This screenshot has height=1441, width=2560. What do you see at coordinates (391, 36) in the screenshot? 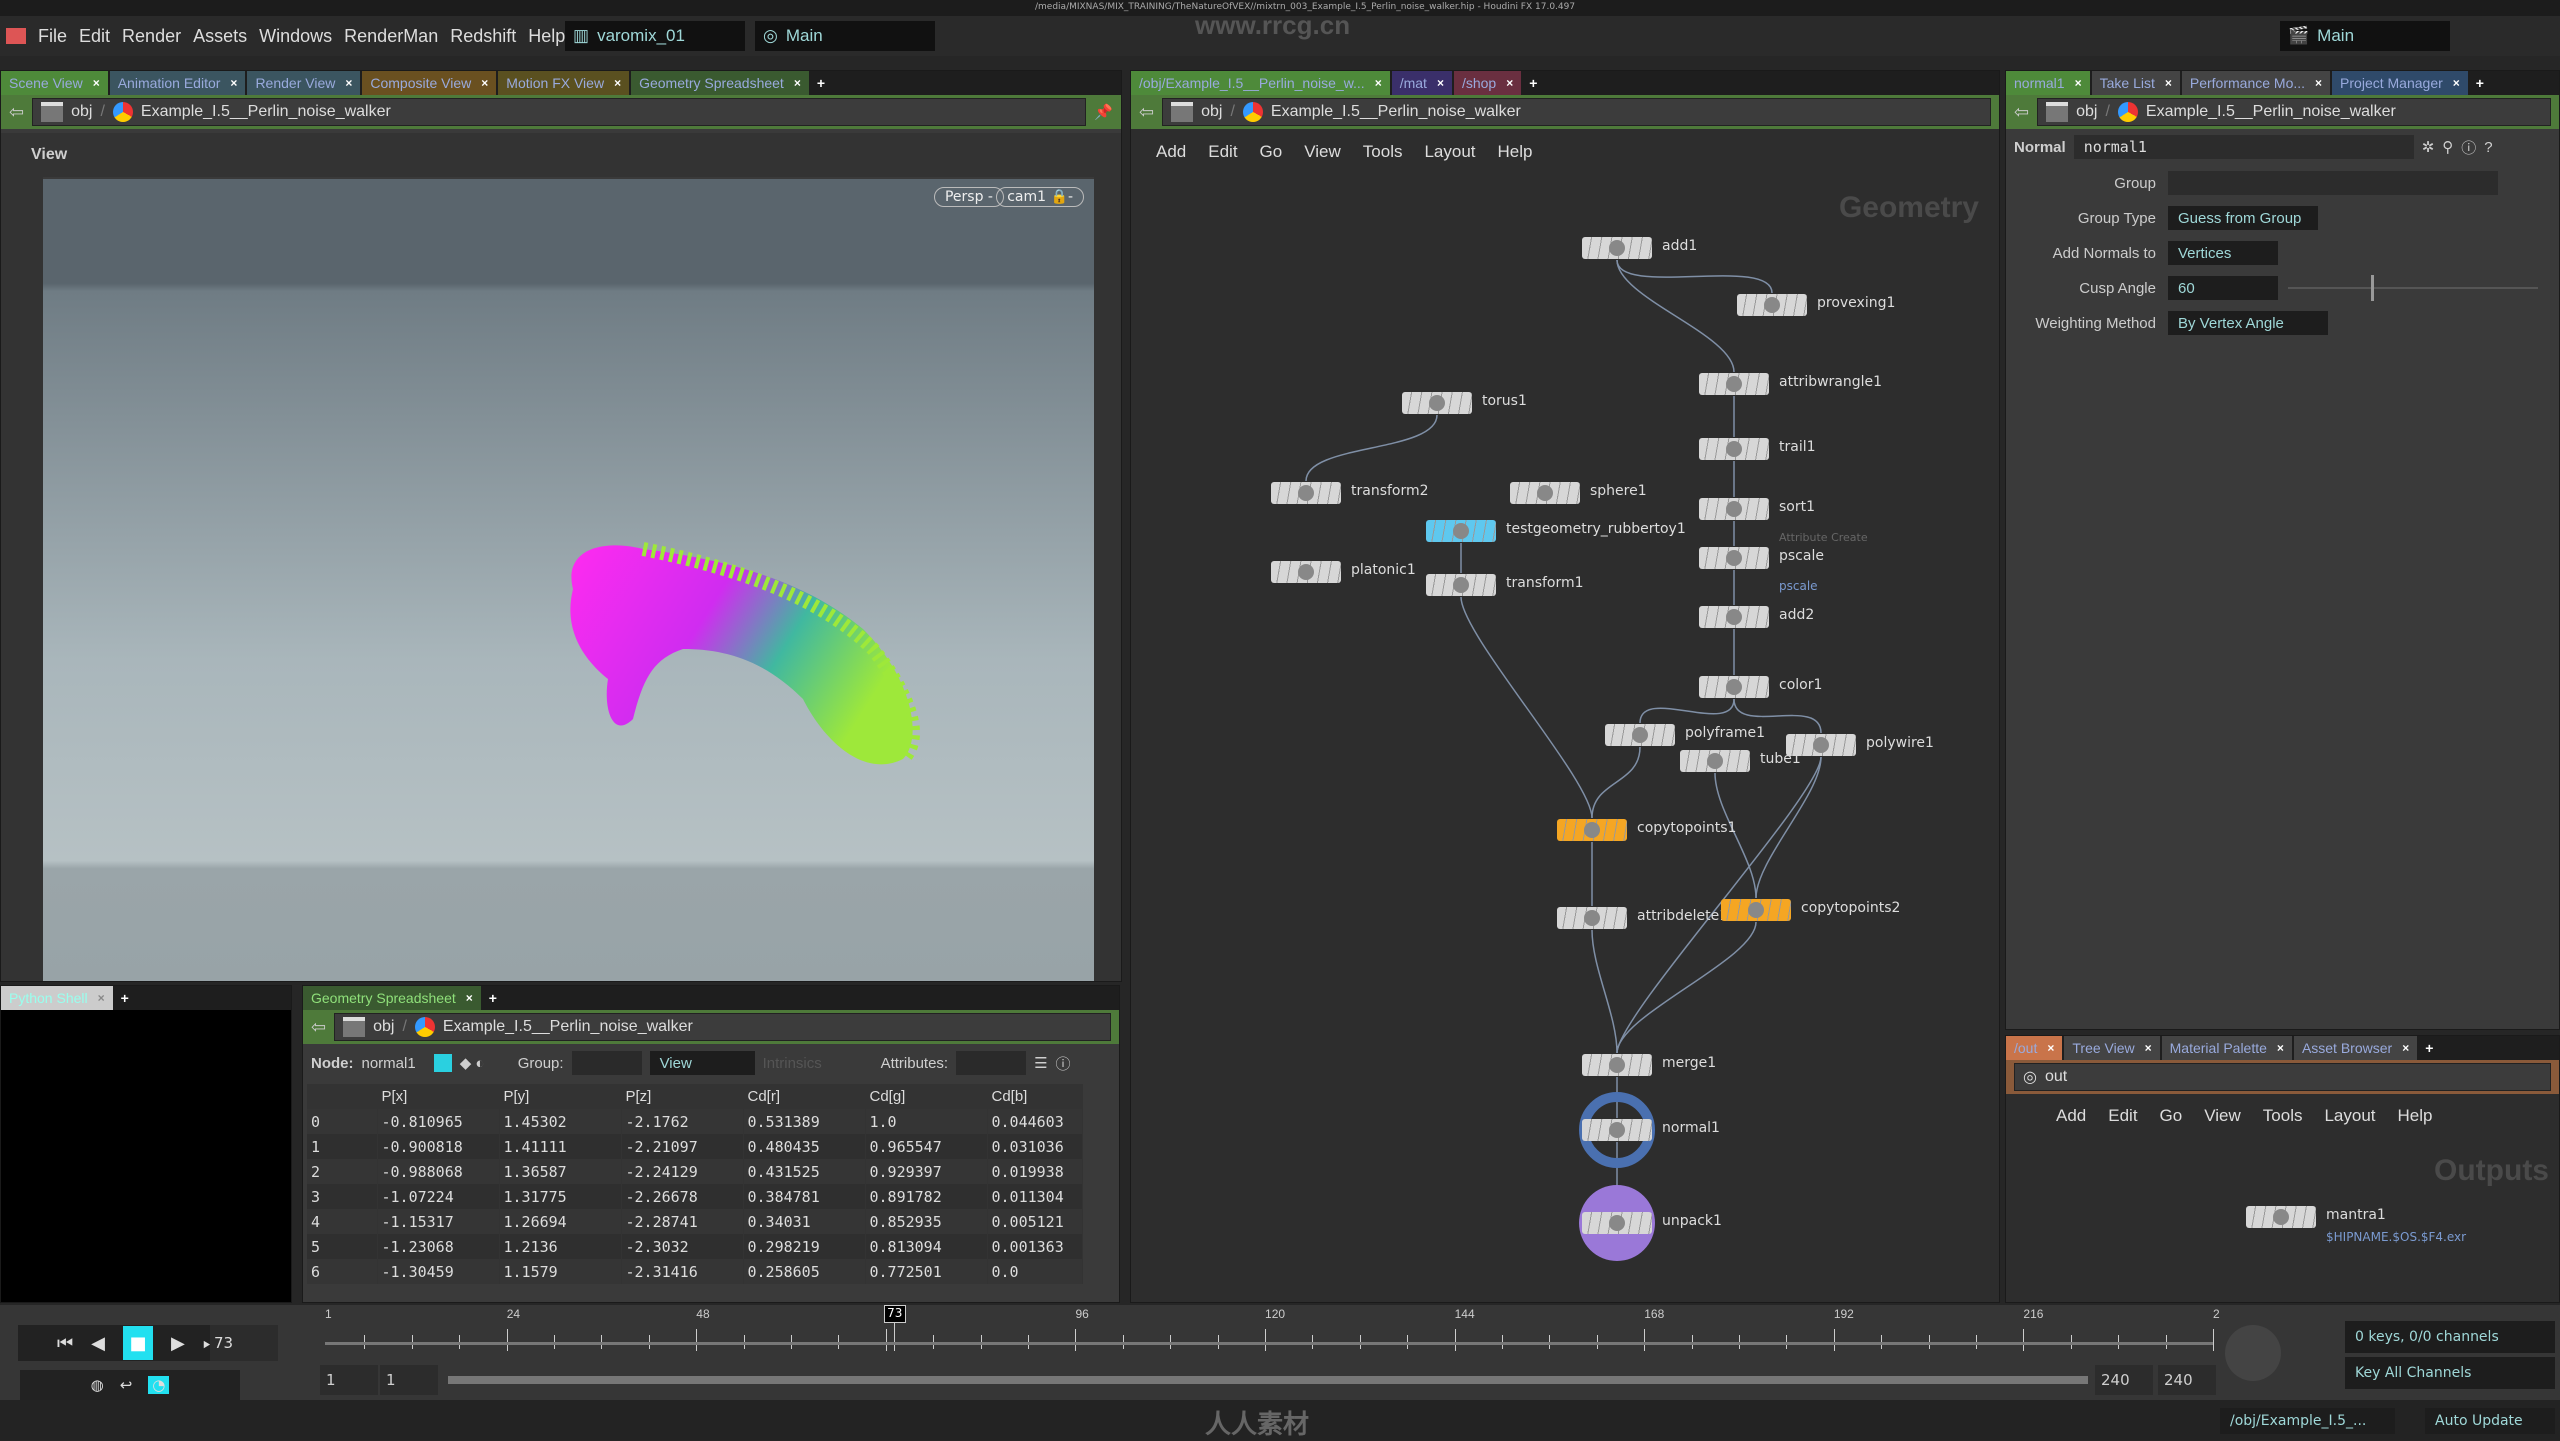
I see `menu-renderman: RenderMan` at bounding box center [391, 36].